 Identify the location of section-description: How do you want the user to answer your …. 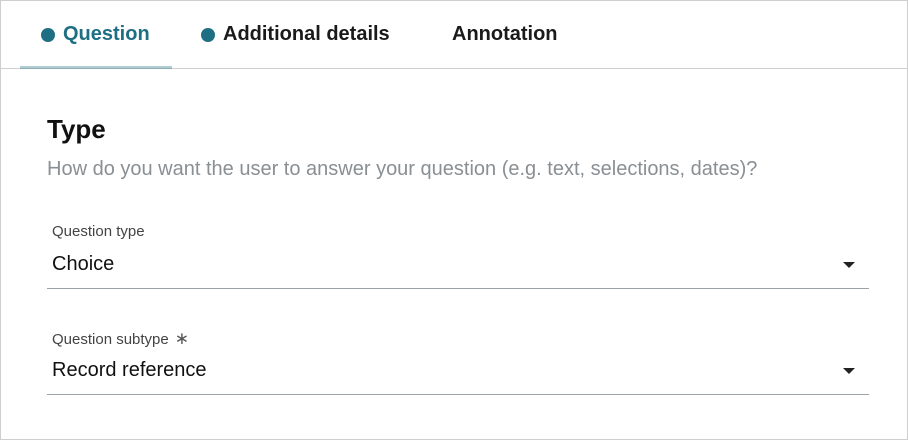
(402, 169).